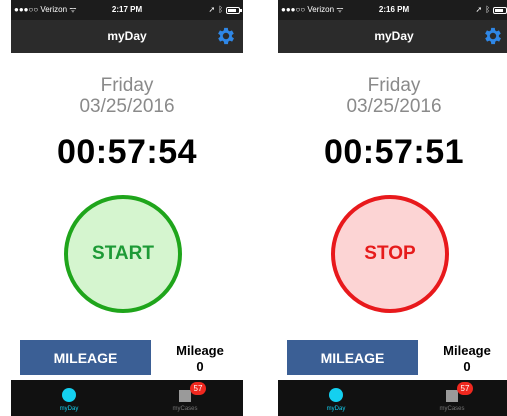  Describe the element at coordinates (127, 10) in the screenshot. I see `status-bar: ●●●○○ Verizon ᯤ 2:17 PM ➚ ᛒ` at that location.